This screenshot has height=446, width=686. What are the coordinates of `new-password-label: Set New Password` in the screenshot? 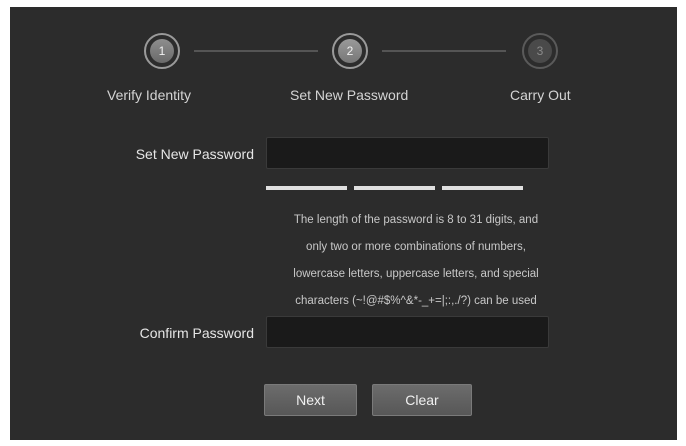 It's located at (194, 154).